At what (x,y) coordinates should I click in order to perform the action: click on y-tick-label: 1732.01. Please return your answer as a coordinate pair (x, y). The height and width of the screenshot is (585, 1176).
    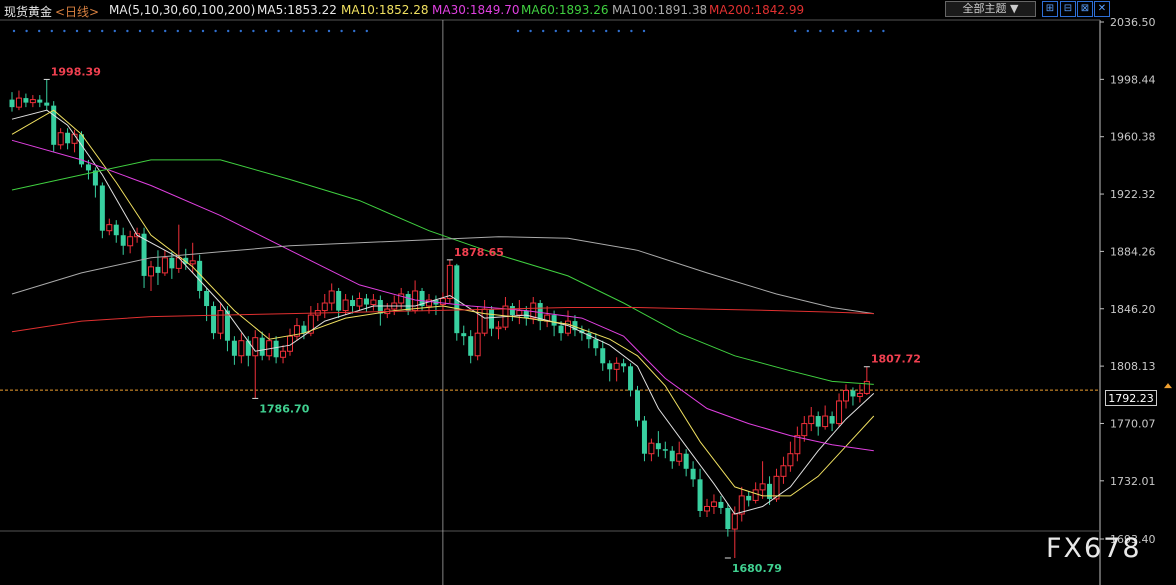
    Looking at the image, I should click on (1133, 481).